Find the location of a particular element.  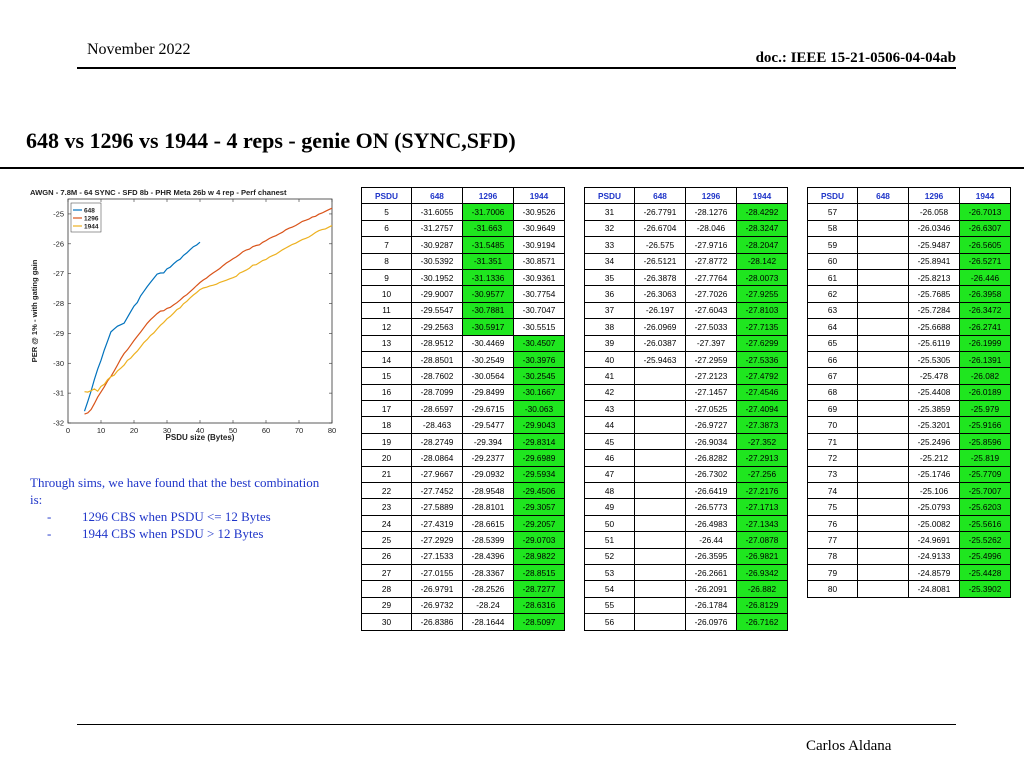

table-cell: -27.1343 is located at coordinates (762, 523).